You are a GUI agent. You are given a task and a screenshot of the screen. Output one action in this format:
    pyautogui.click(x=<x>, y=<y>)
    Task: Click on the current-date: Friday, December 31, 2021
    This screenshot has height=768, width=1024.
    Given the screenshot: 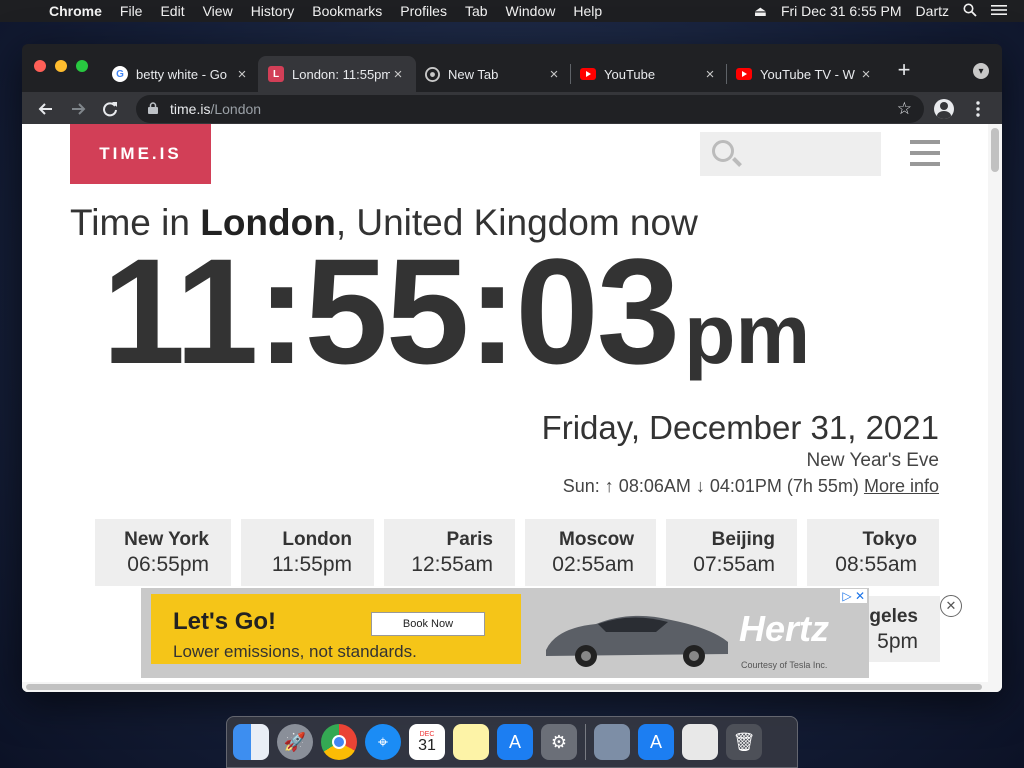 What is the action you would take?
    pyautogui.click(x=740, y=427)
    